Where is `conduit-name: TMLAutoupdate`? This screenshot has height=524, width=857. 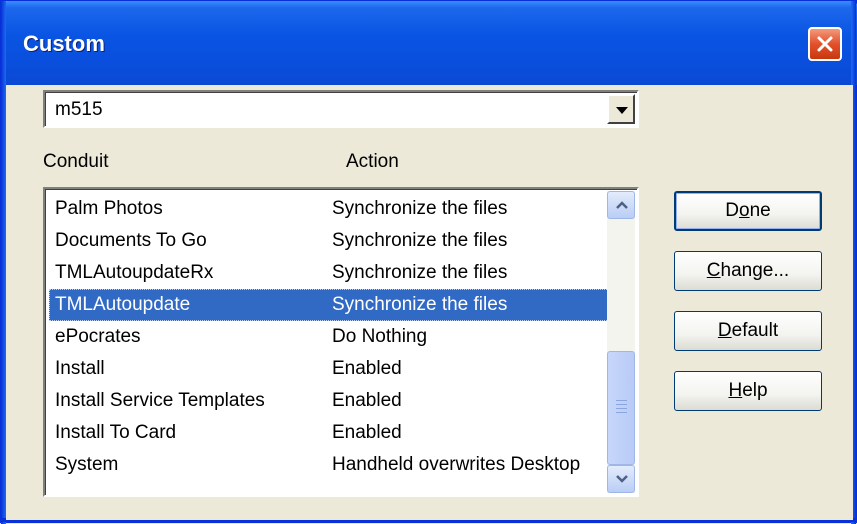 conduit-name: TMLAutoupdate is located at coordinates (123, 304).